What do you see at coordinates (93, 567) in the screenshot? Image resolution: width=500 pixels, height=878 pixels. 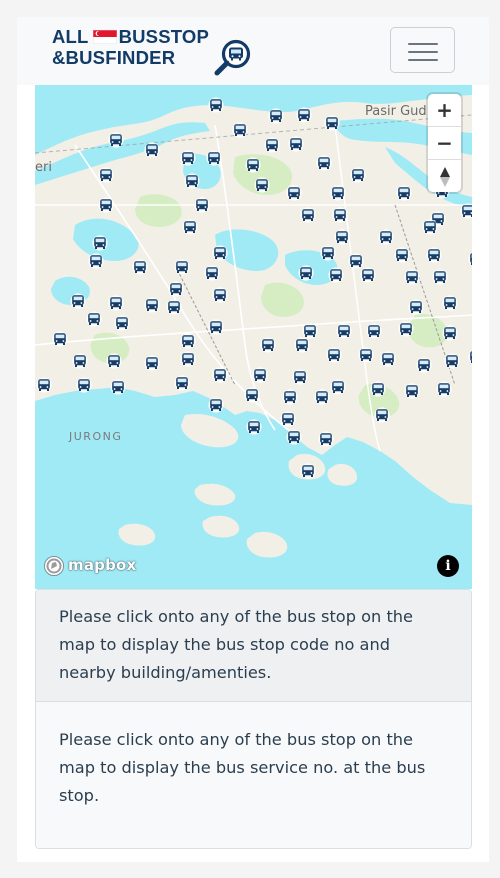 I see `mapbox-logo: mapbox` at bounding box center [93, 567].